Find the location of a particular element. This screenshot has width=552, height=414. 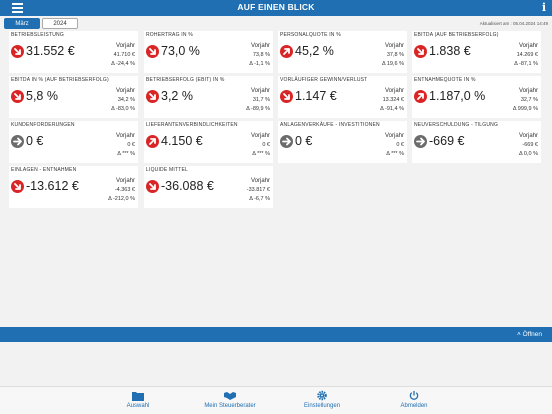

kpi-label: Betriebserfolg (EBIT) in % is located at coordinates (185, 80).